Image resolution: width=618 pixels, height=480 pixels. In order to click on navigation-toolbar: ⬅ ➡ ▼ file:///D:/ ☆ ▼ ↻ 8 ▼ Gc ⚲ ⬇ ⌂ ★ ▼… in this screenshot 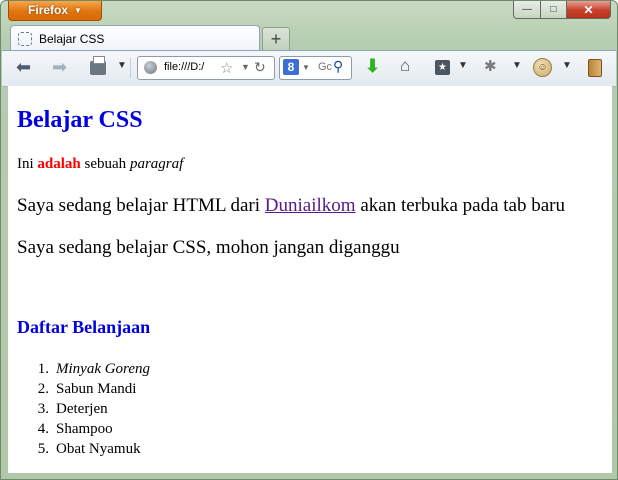, I will do `click(309, 68)`.